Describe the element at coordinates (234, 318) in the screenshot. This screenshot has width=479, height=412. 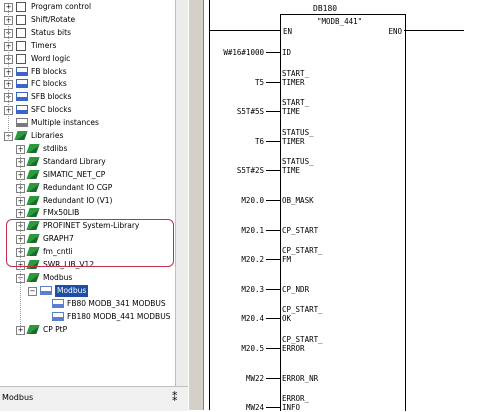
I see `actual-parameter: M20.4` at that location.